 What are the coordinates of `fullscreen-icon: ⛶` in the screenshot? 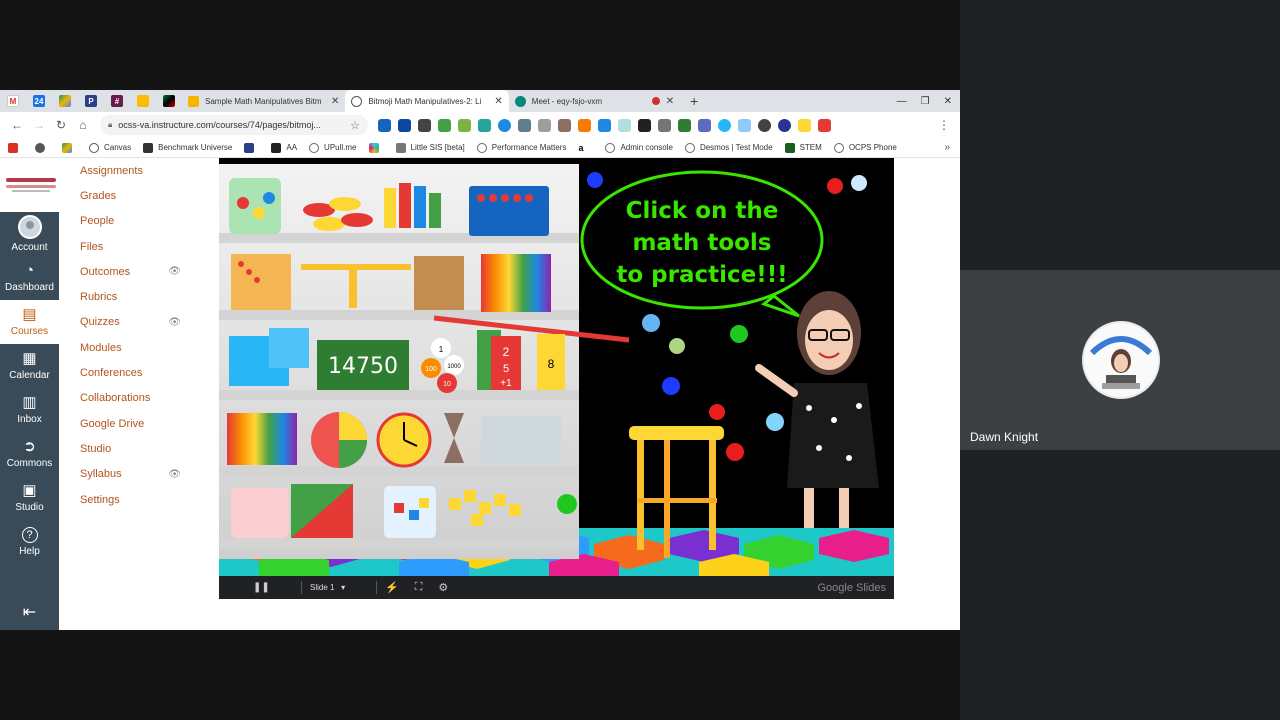 It's located at (419, 587).